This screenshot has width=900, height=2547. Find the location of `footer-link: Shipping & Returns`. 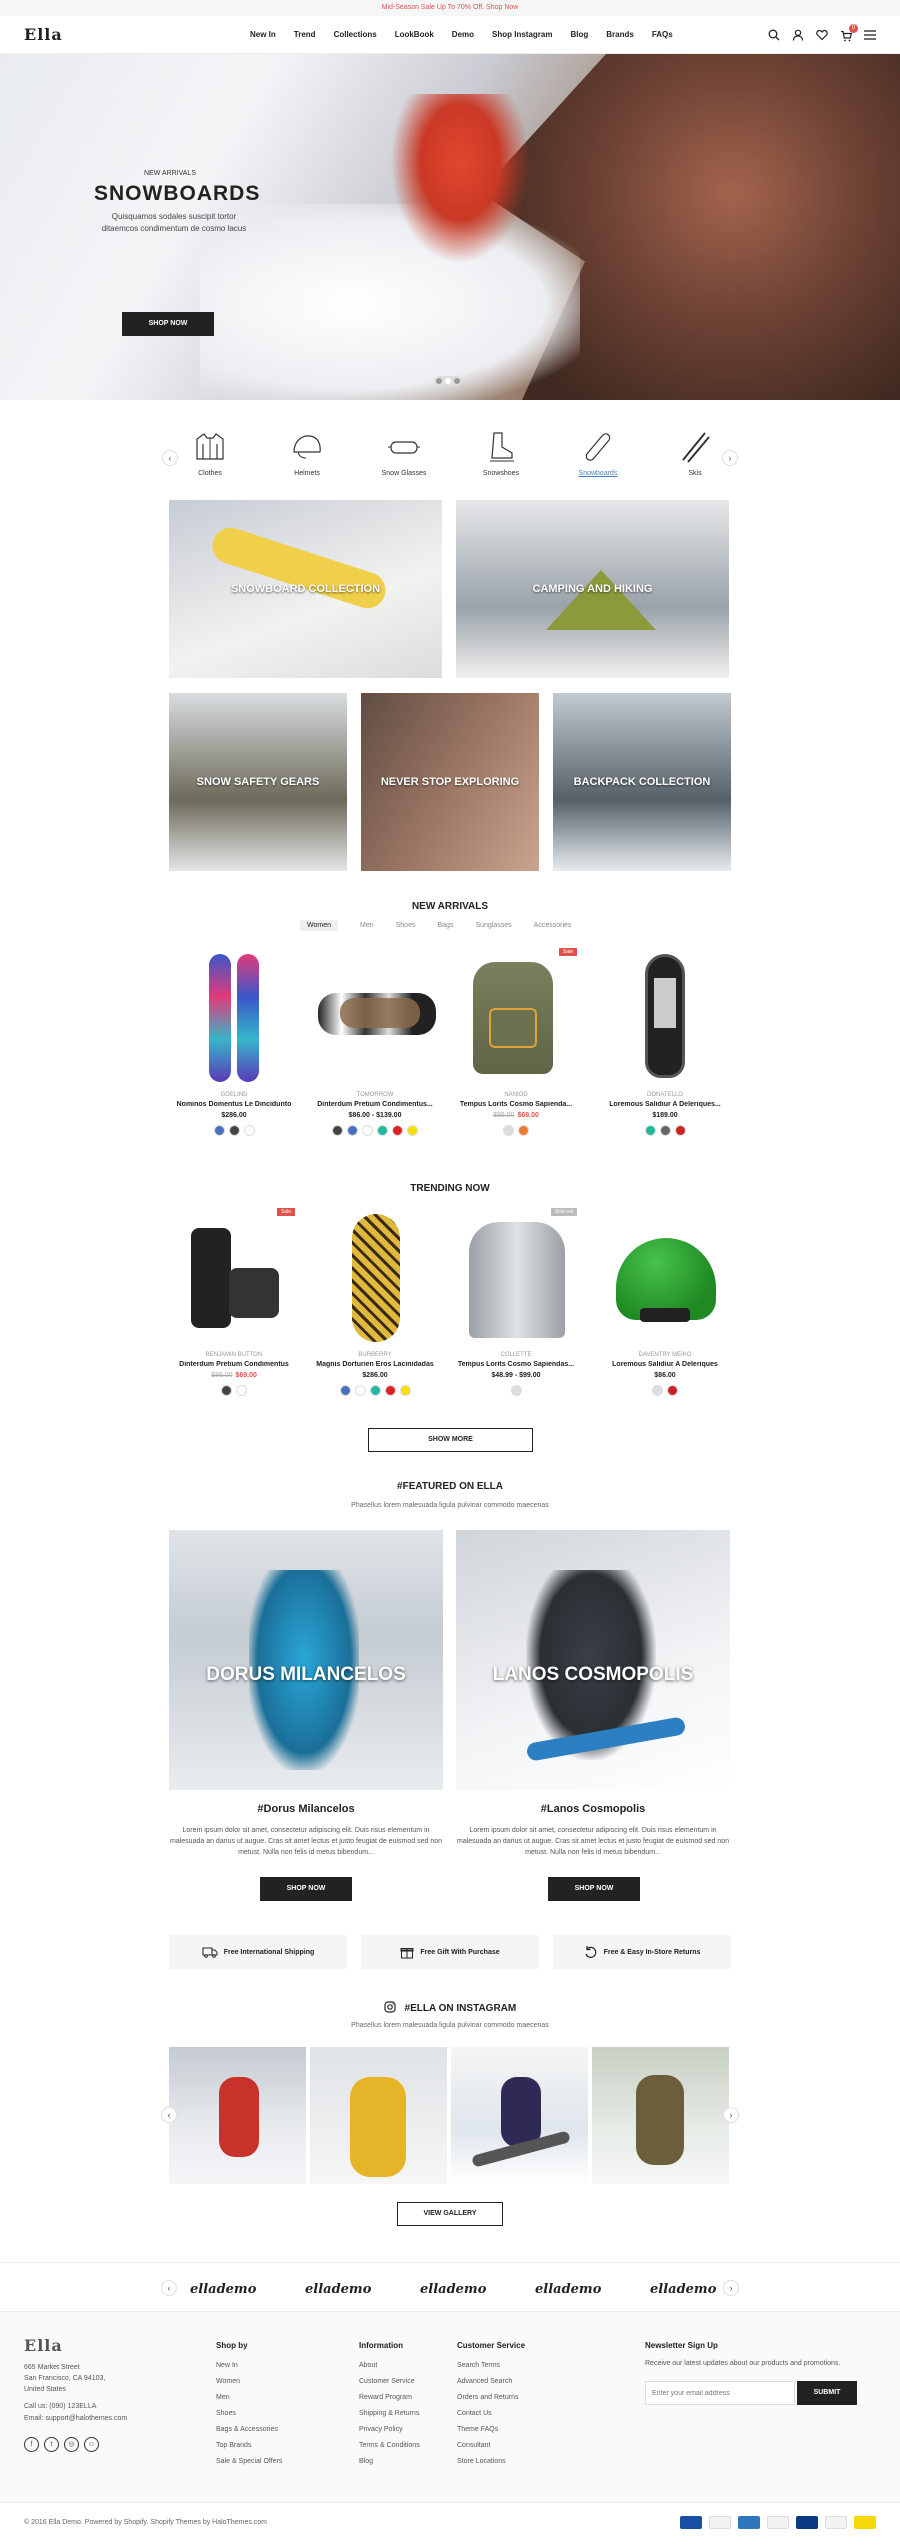

footer-link: Shipping & Returns is located at coordinates (389, 2414).